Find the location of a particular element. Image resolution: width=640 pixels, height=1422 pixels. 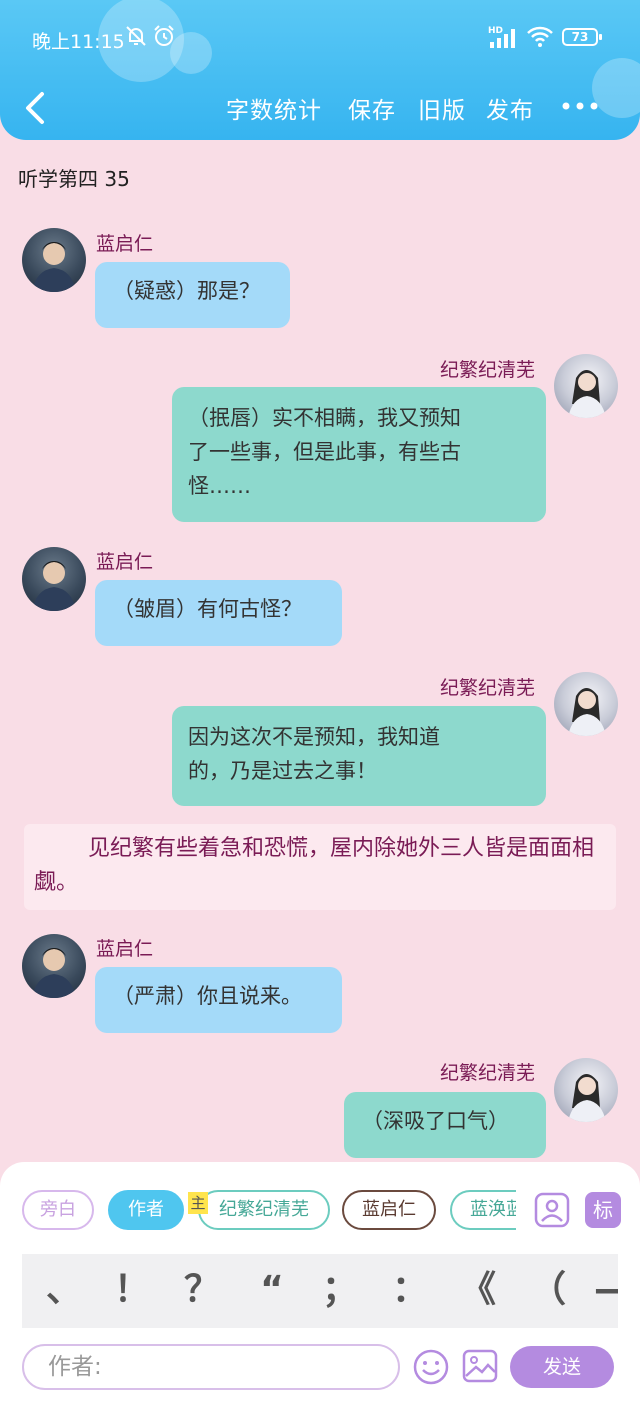

chapter-title: 听学第四 35 is located at coordinates (74, 179).